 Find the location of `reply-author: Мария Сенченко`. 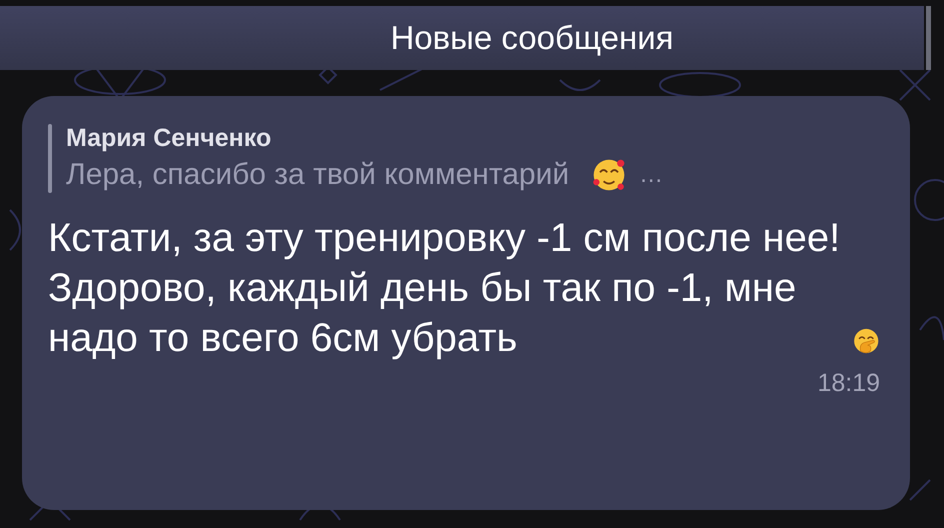

reply-author: Мария Сенченко is located at coordinates (365, 138).